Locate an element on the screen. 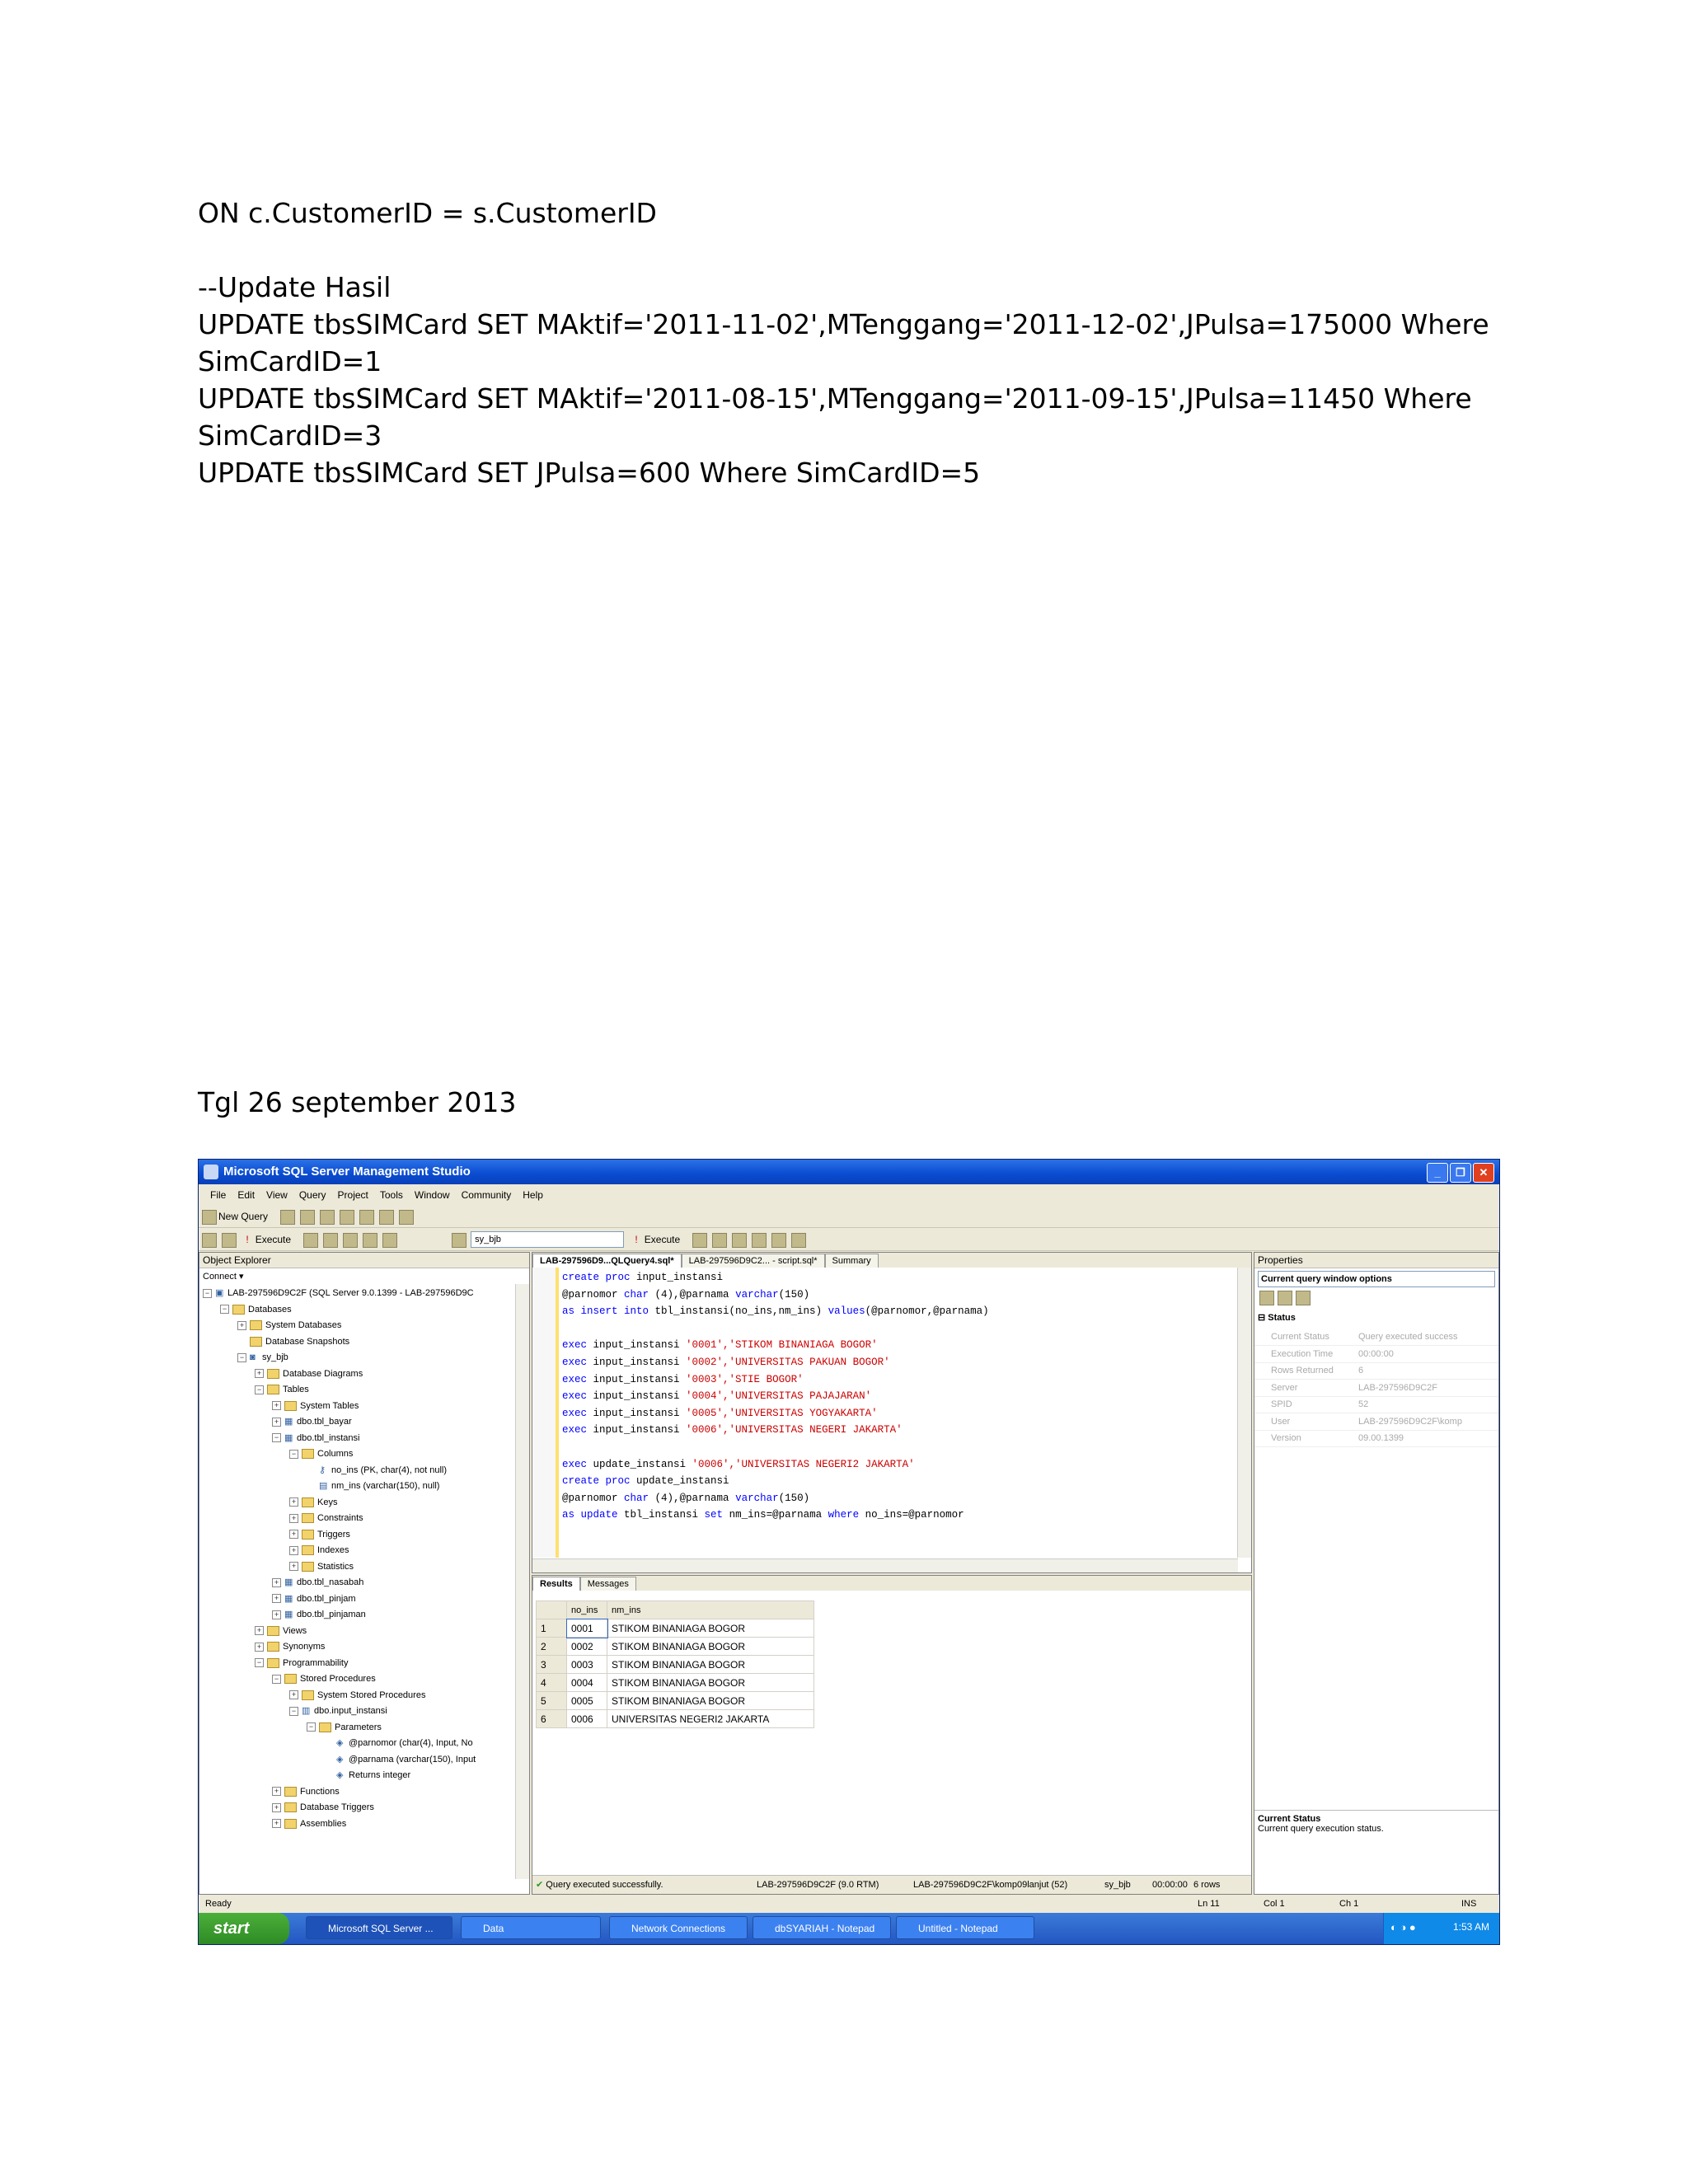 The height and width of the screenshot is (2184, 1688). tree-node: − Stored Procedures is located at coordinates (358, 1679).